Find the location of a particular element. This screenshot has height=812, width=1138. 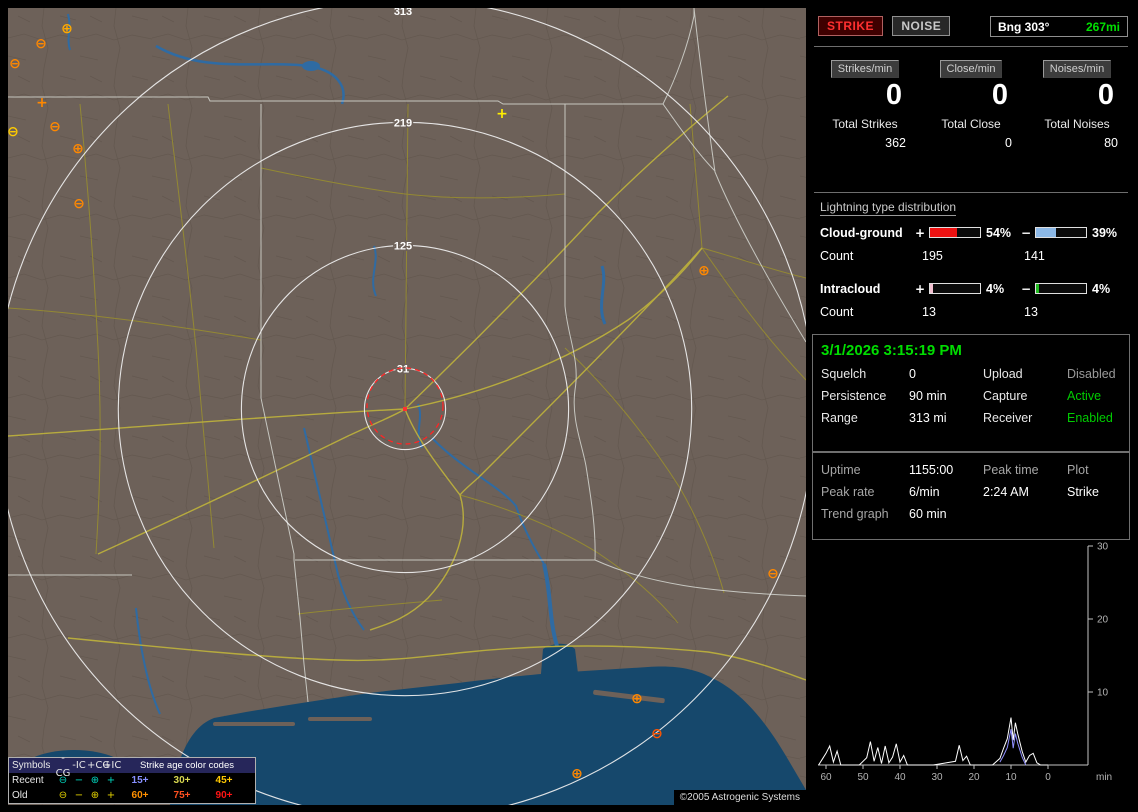

cg-positive-bar is located at coordinates (955, 232).